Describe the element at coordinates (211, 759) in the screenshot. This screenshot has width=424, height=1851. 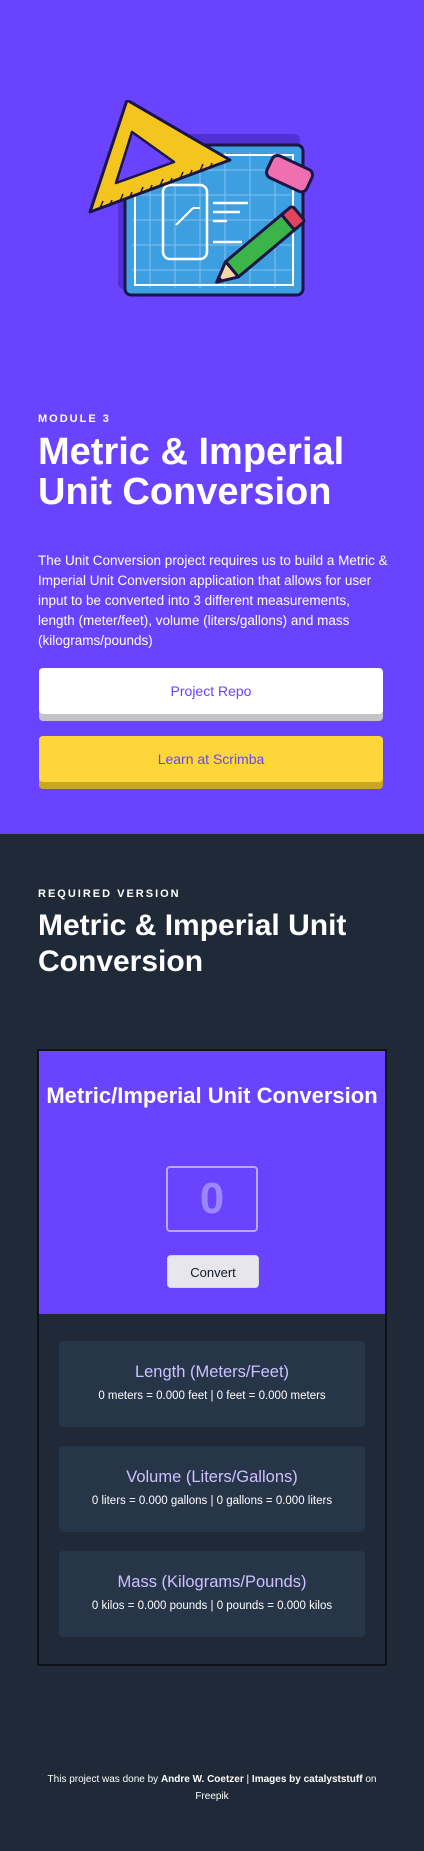
I see `learn-at-scrimba-button: Learn at Scrimba` at that location.